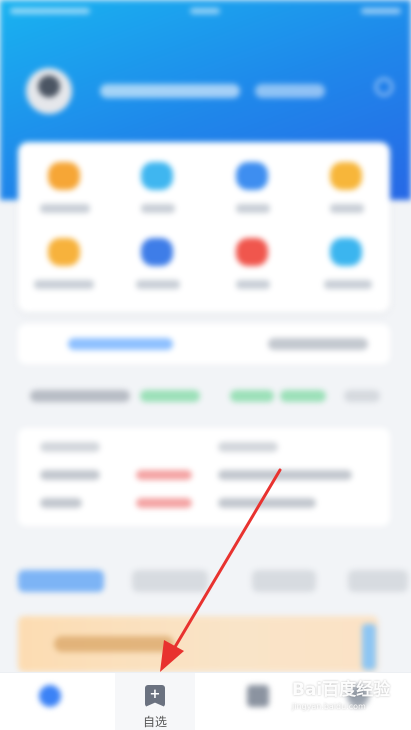 This screenshot has height=730, width=411. Describe the element at coordinates (318, 344) in the screenshot. I see `segment-right` at that location.